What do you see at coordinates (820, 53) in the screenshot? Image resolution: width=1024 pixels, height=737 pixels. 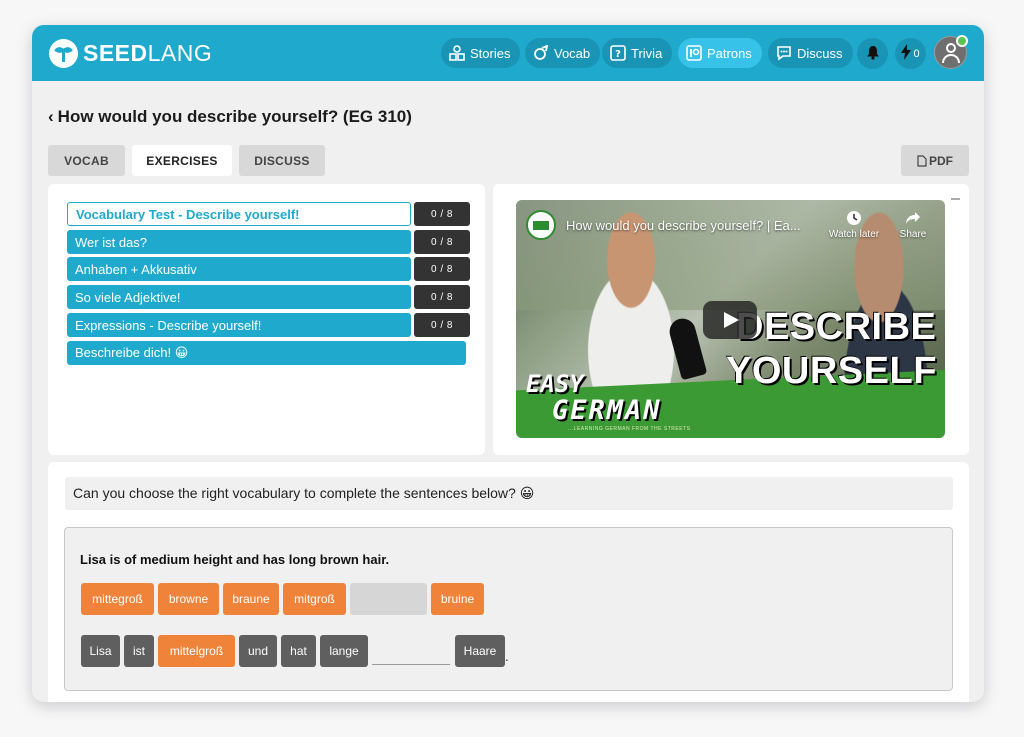 I see `nav-discuss-label: Discuss` at bounding box center [820, 53].